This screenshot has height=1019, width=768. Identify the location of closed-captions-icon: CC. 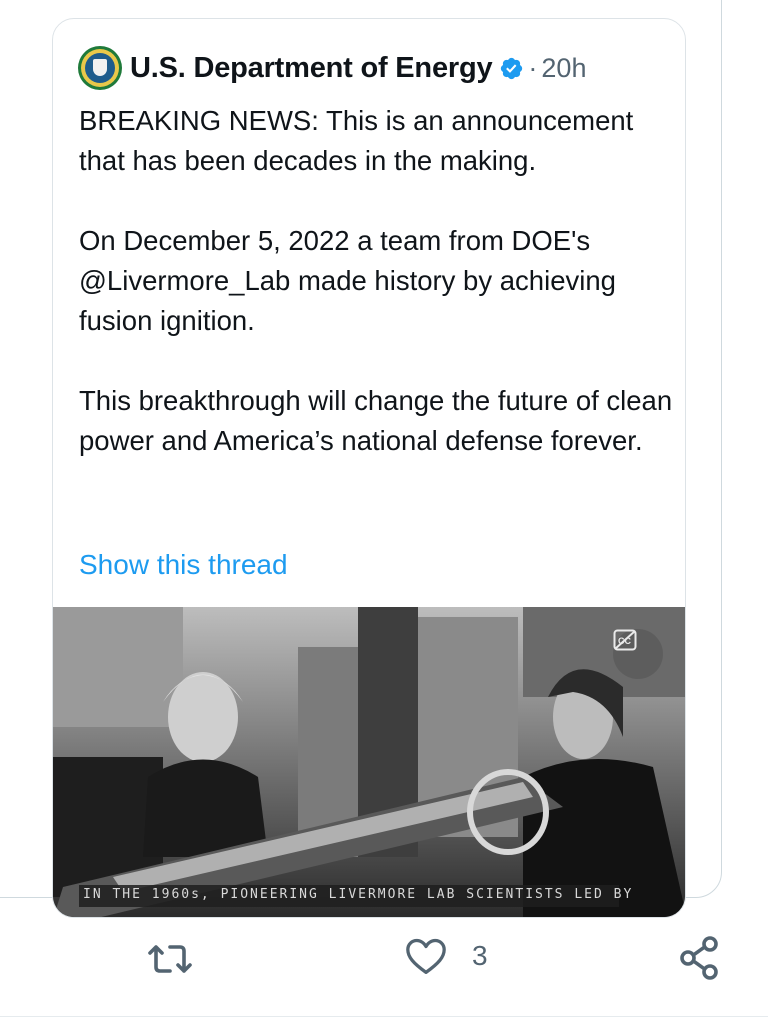
(625, 640).